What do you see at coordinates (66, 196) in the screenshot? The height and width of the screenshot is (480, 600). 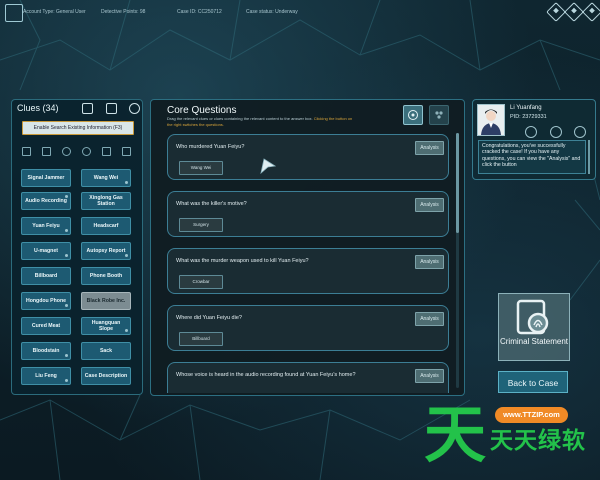 I see `audio-icon` at bounding box center [66, 196].